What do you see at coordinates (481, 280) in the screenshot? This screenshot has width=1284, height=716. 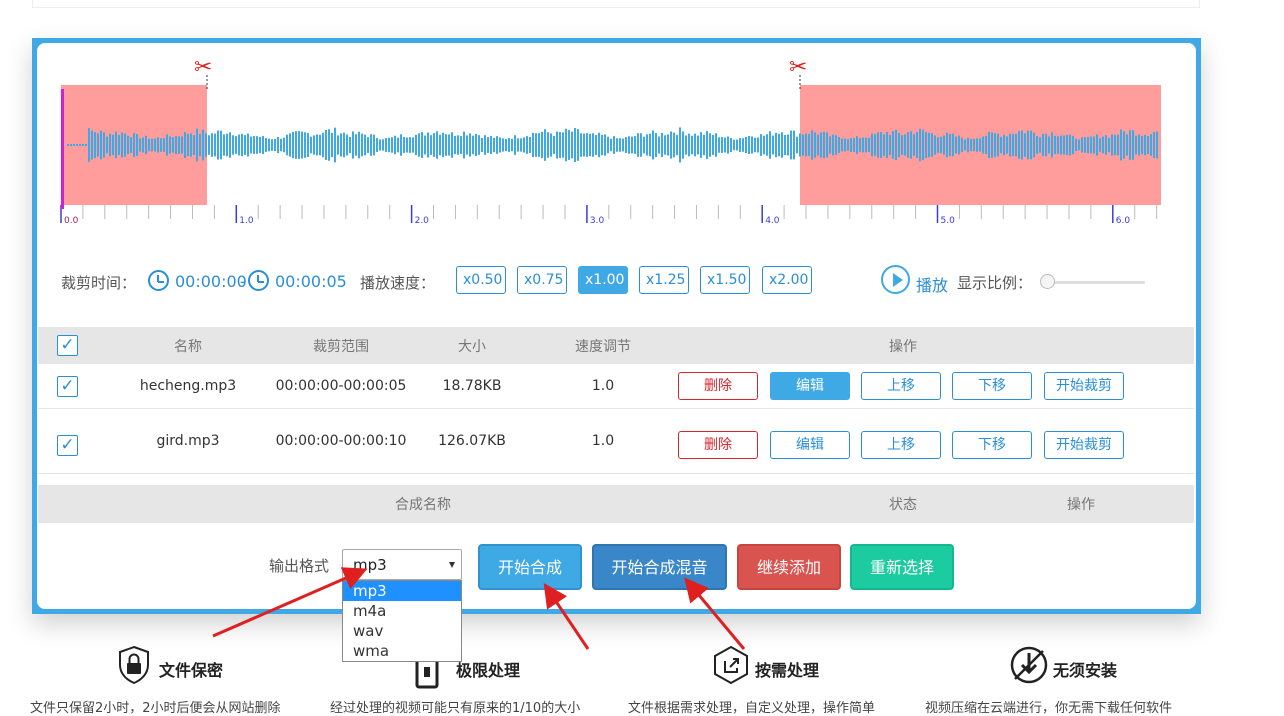 I see `speed-button-050: x0.50` at bounding box center [481, 280].